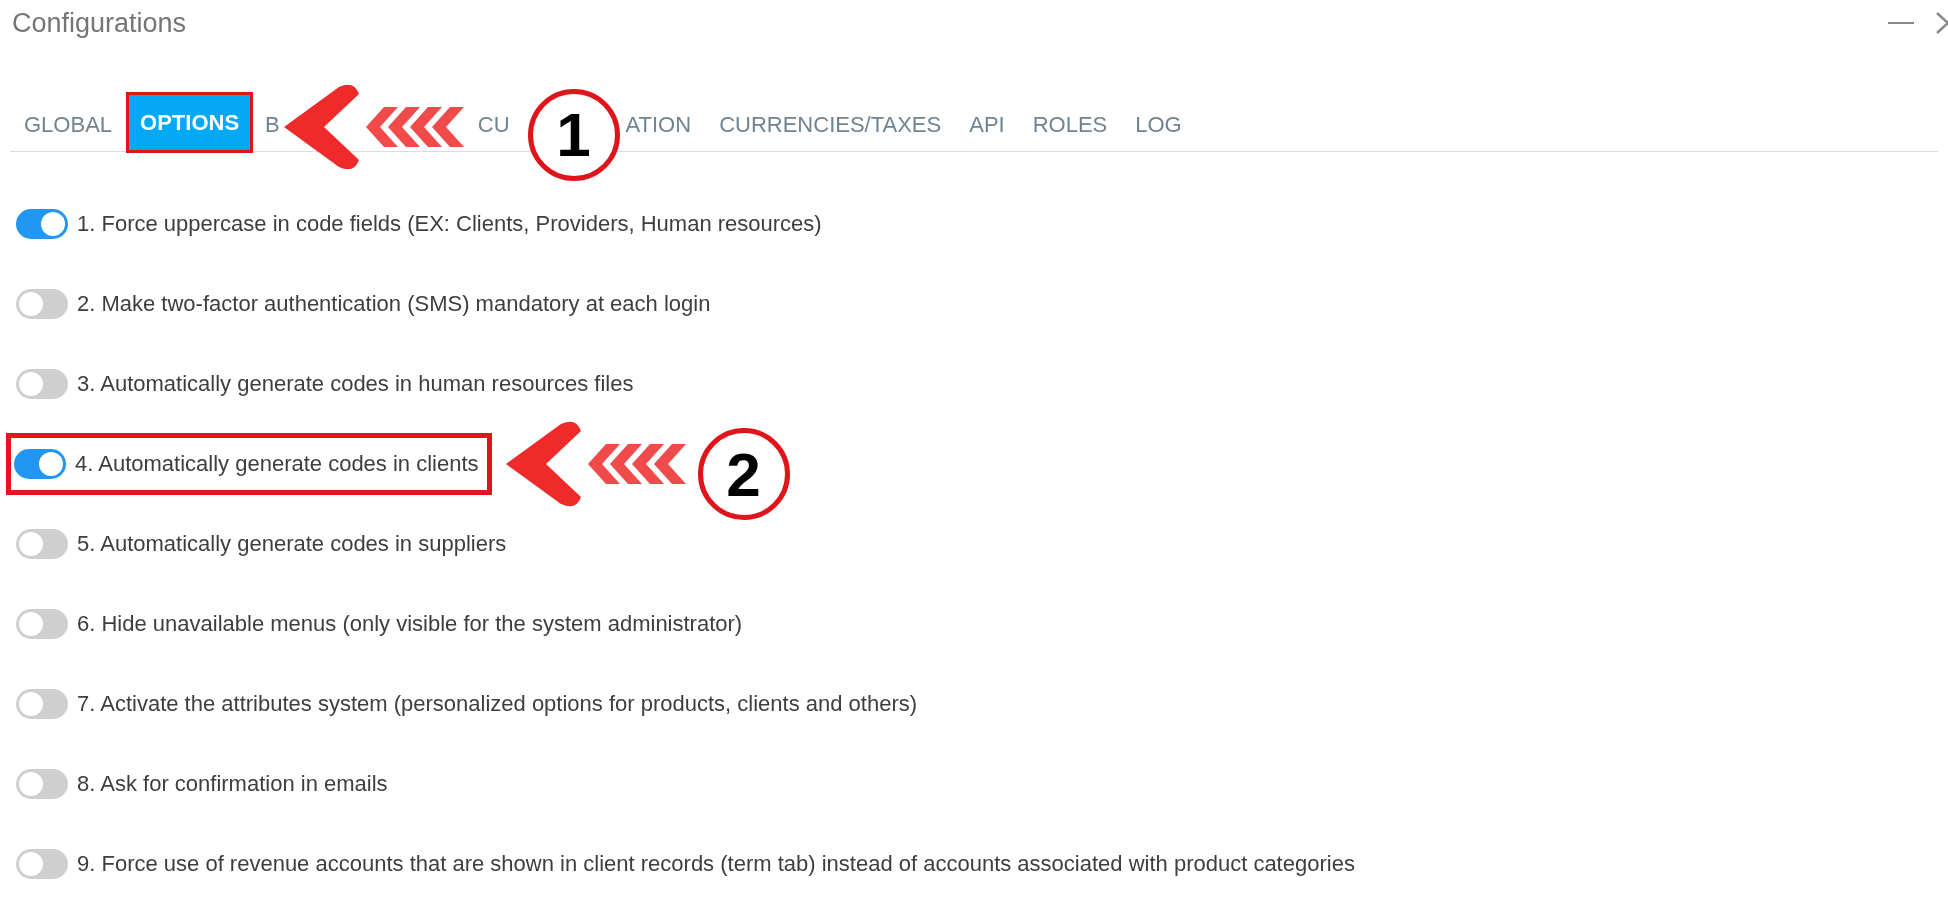  I want to click on option-label: 2. Make two-factor authentication (SMS) mandatory at each login, so click(394, 304).